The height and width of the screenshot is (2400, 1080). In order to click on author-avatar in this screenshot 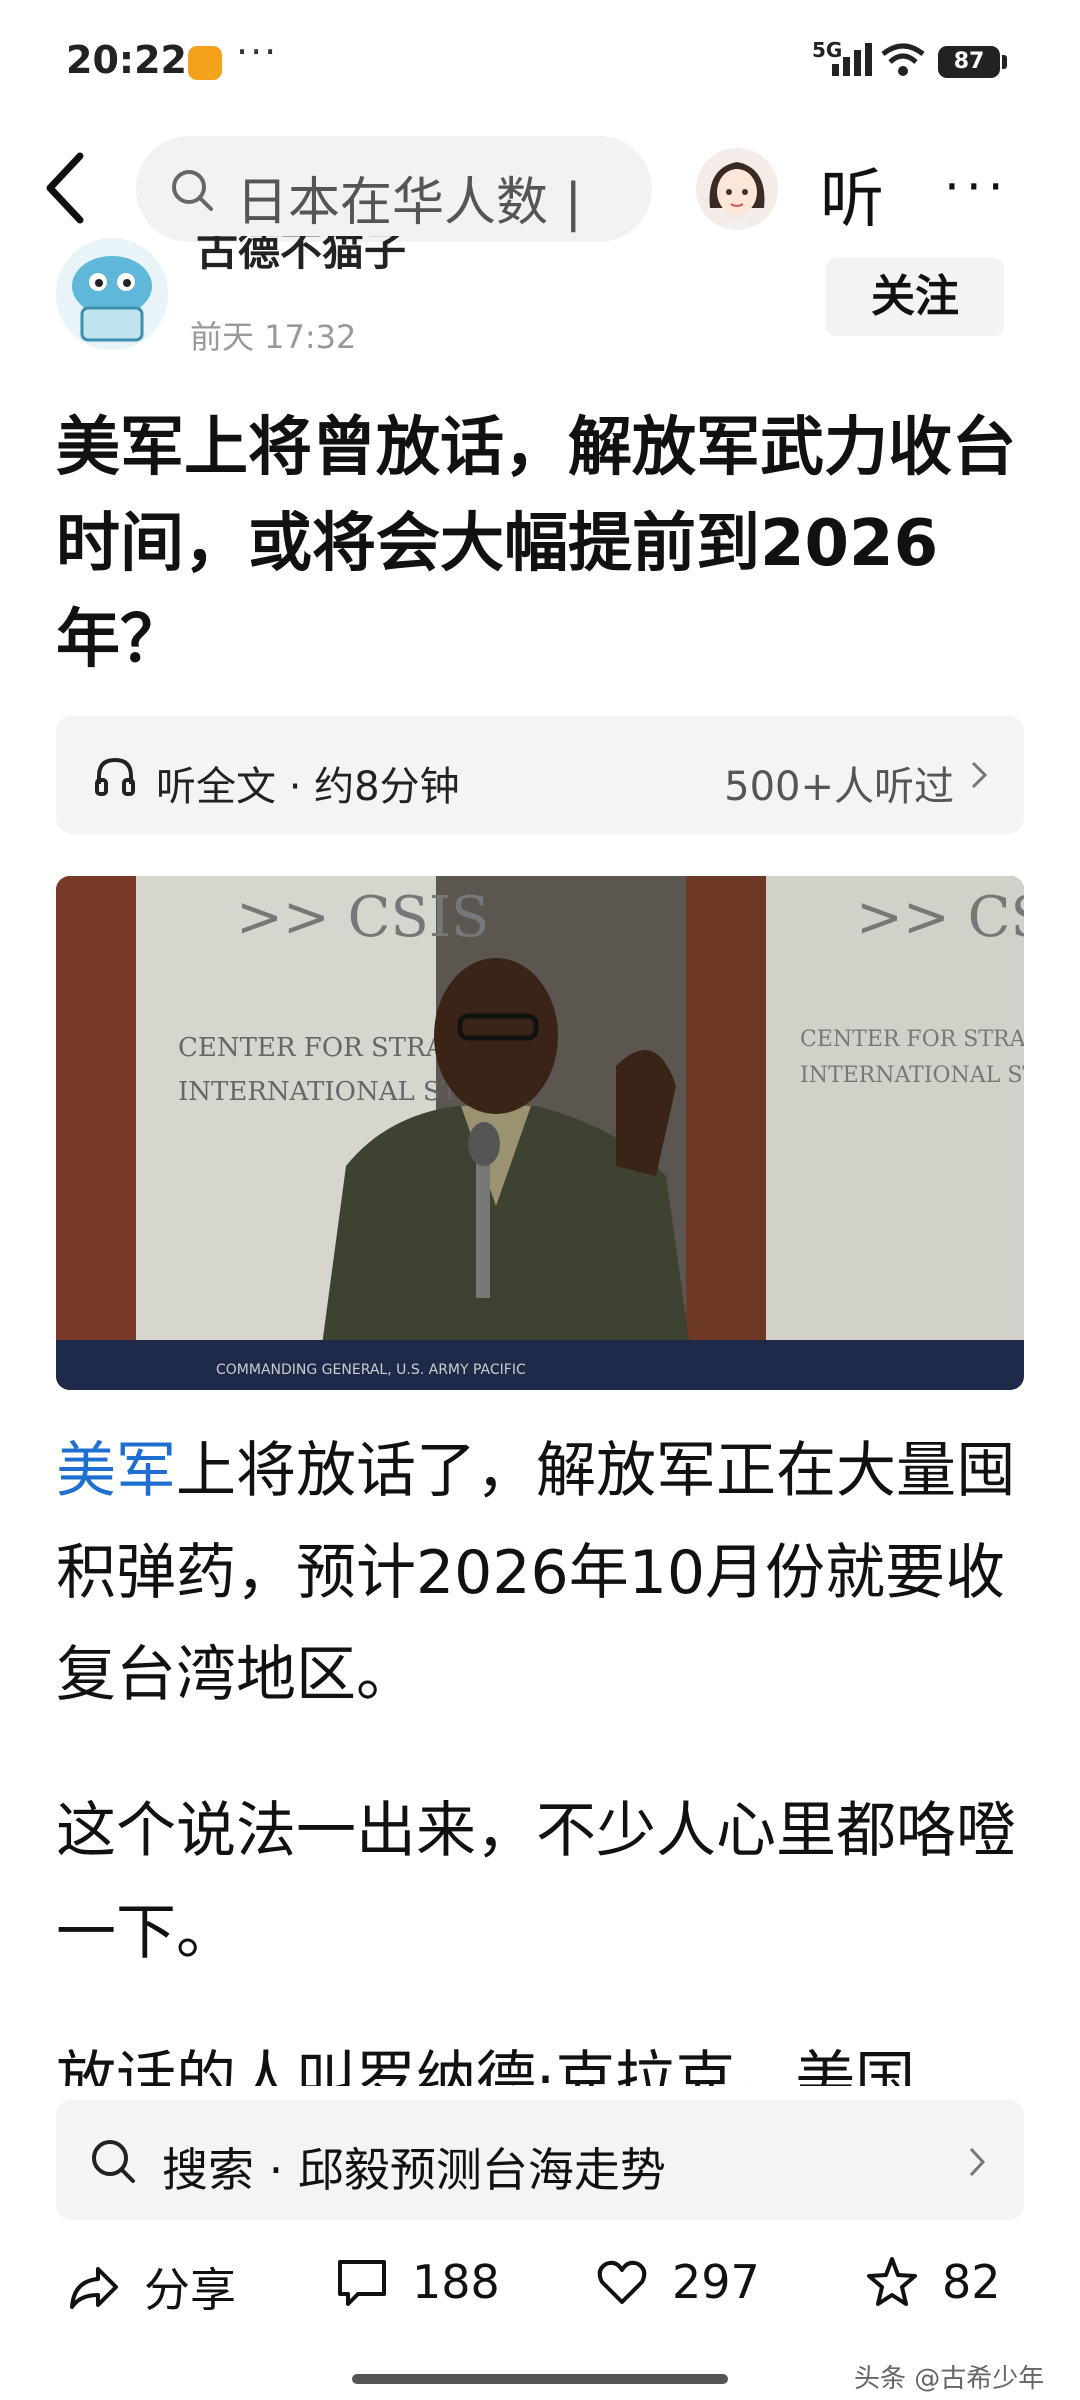, I will do `click(112, 294)`.